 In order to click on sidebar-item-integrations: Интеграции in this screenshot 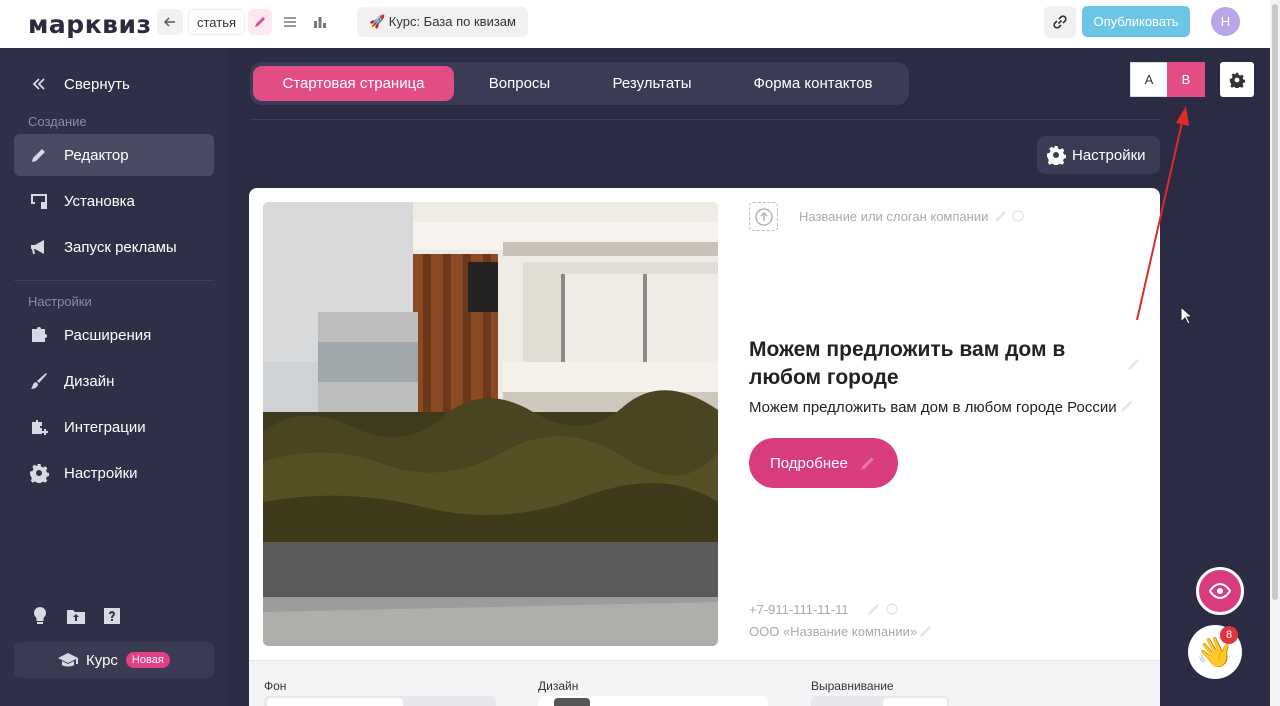, I will do `click(114, 427)`.